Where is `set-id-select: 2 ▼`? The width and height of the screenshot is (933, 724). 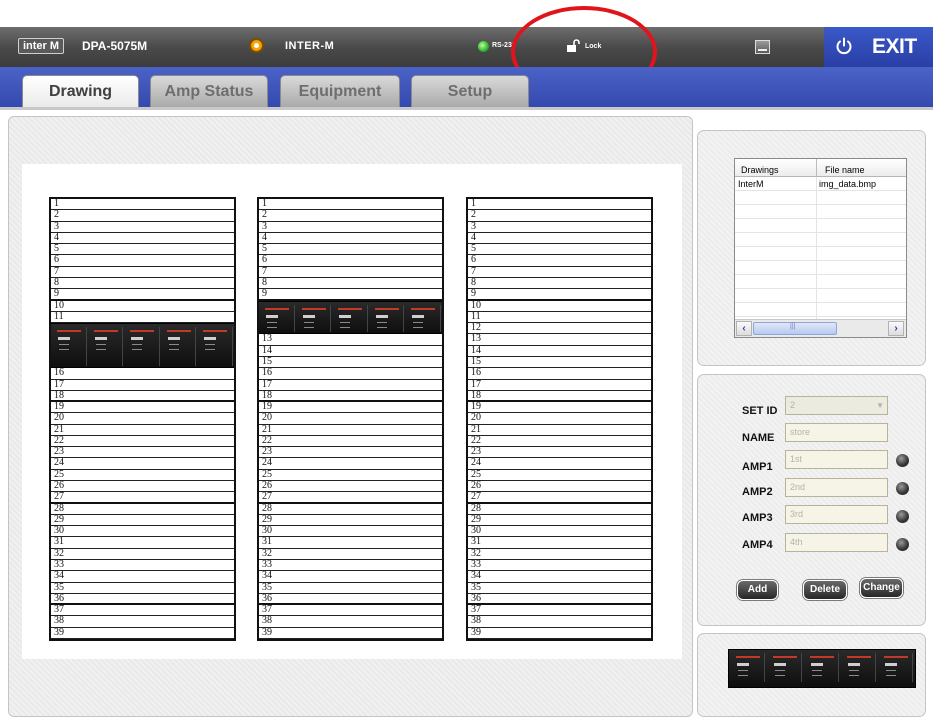 set-id-select: 2 ▼ is located at coordinates (836, 405).